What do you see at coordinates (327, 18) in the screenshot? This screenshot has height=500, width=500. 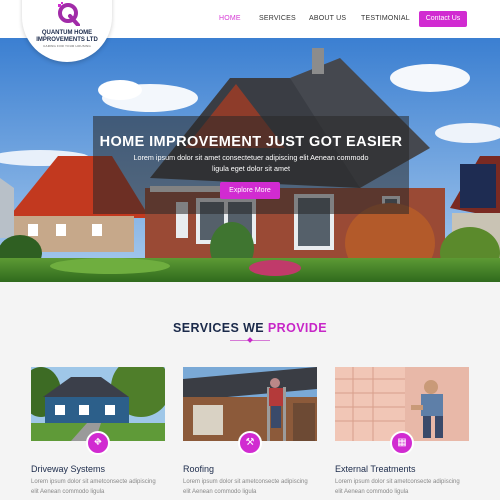 I see `nav-about-us: ABOUT US` at bounding box center [327, 18].